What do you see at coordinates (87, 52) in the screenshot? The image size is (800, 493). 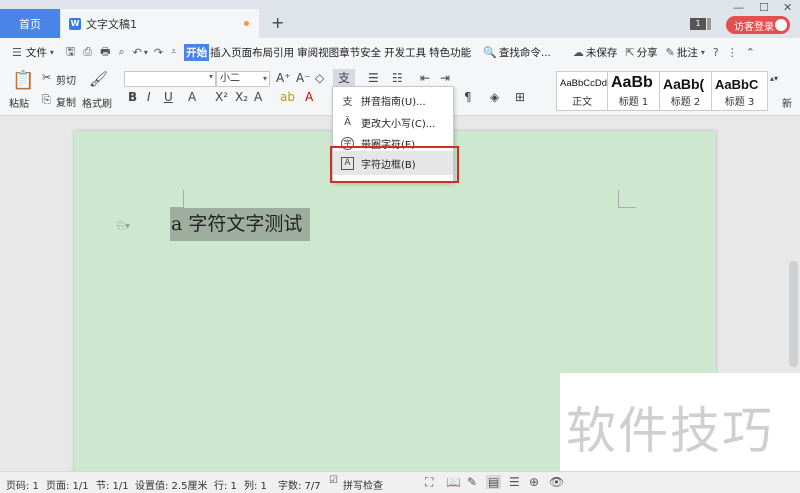 I see `export-icon: ⎙` at bounding box center [87, 52].